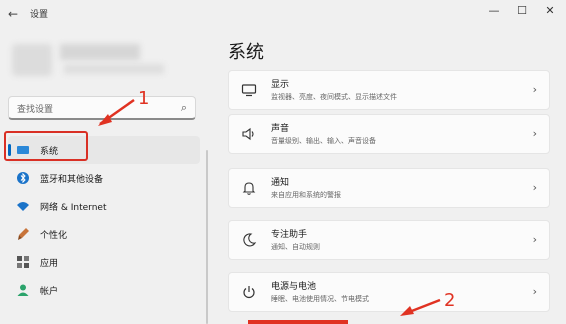  I want to click on account-name-blurred, so click(100, 52).